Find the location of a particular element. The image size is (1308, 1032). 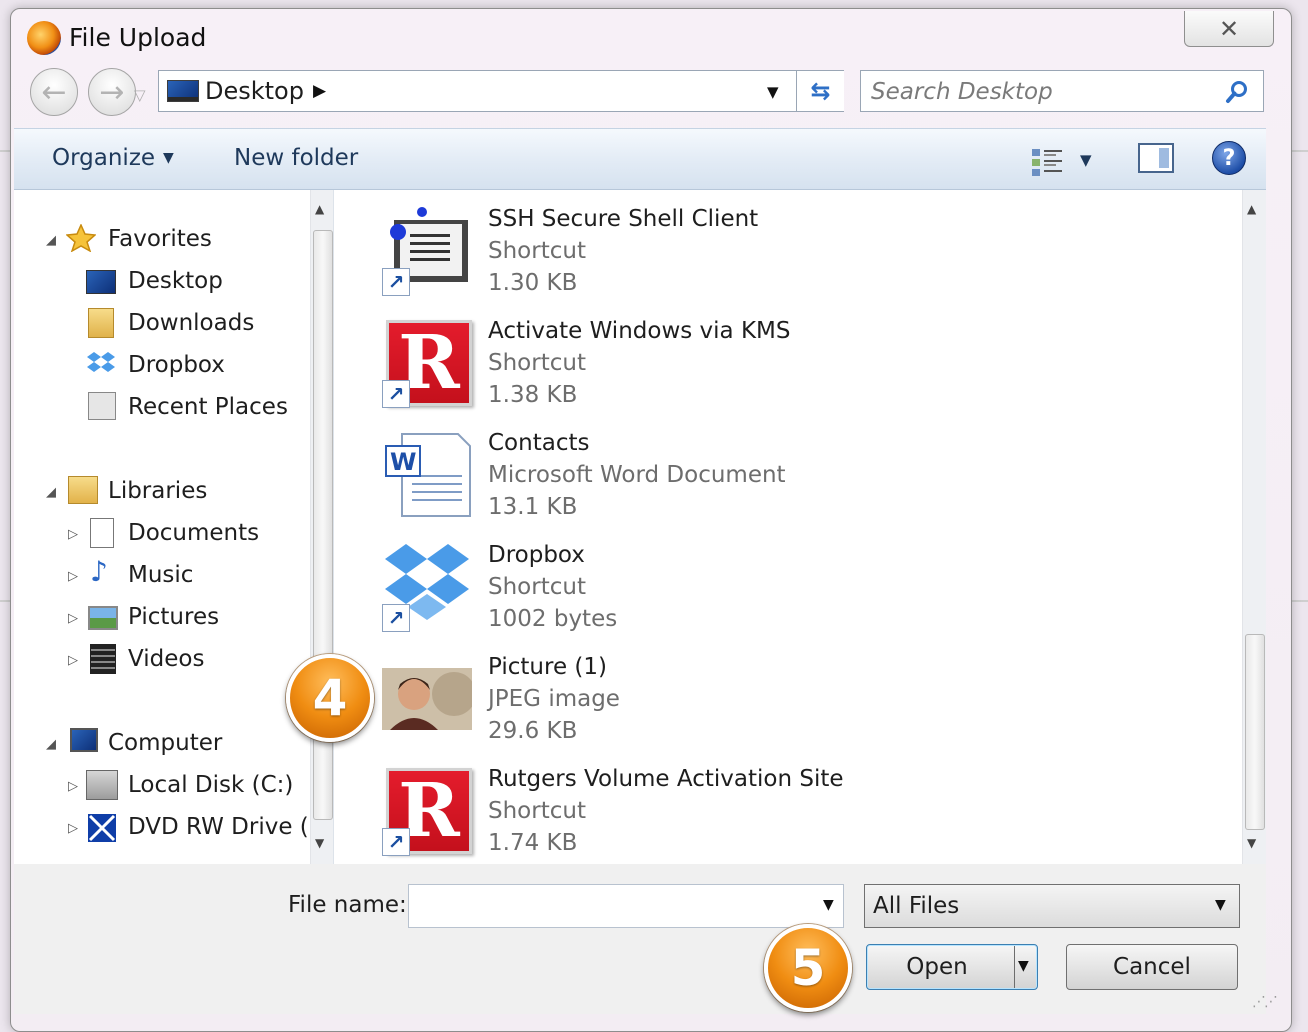

search-input is located at coordinates (1041, 92).